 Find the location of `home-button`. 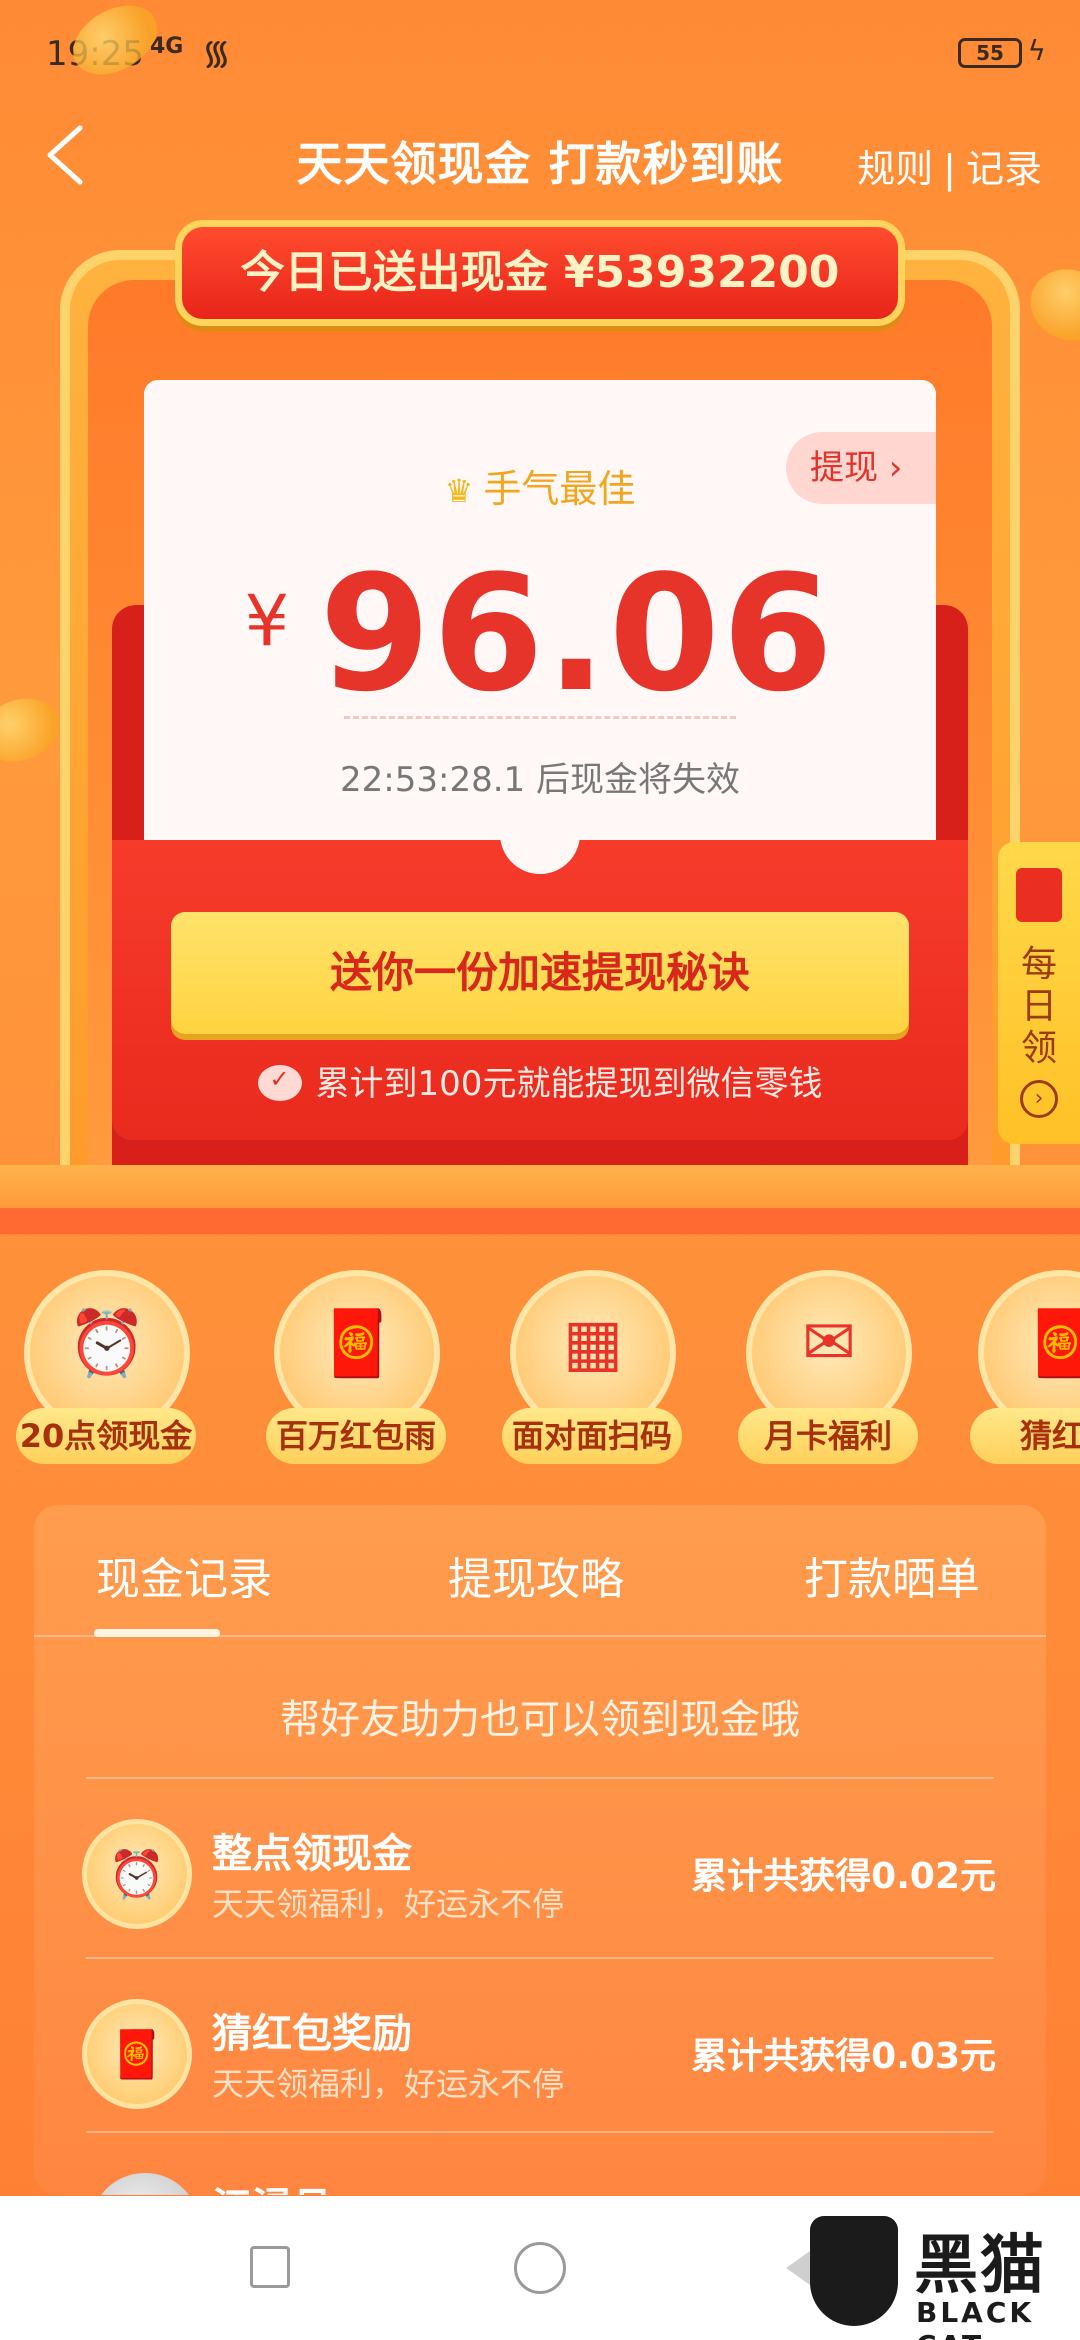

home-button is located at coordinates (540, 2268).